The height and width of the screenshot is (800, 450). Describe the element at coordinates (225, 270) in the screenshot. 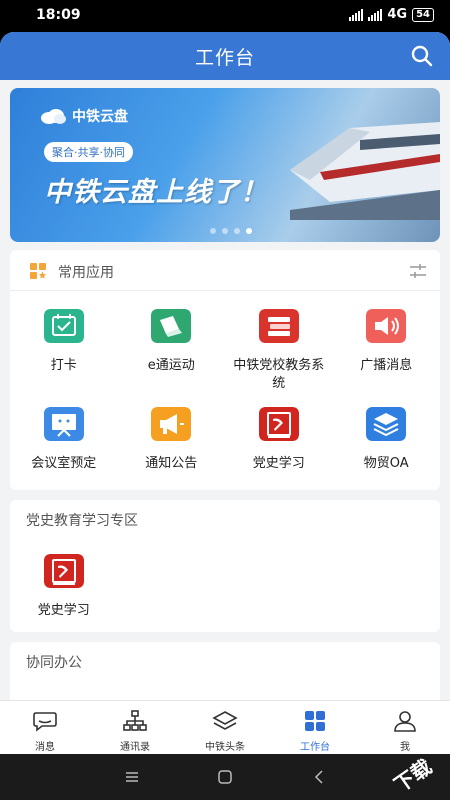

I see `common-apps-header: 常用应用` at that location.